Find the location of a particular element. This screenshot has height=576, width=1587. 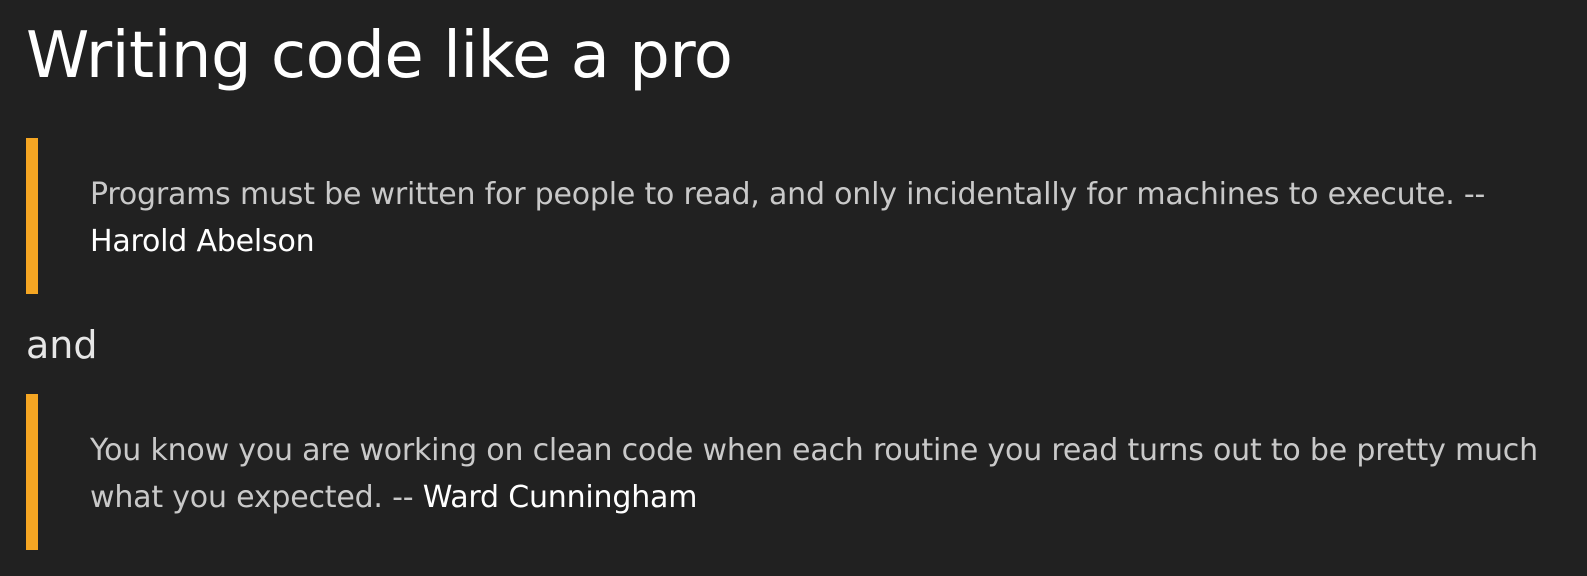

quote-author: Ward Cunningham is located at coordinates (560, 497).